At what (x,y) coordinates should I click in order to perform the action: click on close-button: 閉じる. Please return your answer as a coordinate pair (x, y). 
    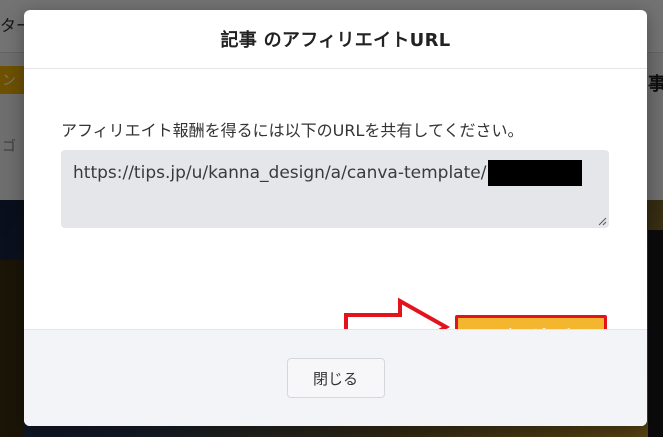
    Looking at the image, I should click on (335, 378).